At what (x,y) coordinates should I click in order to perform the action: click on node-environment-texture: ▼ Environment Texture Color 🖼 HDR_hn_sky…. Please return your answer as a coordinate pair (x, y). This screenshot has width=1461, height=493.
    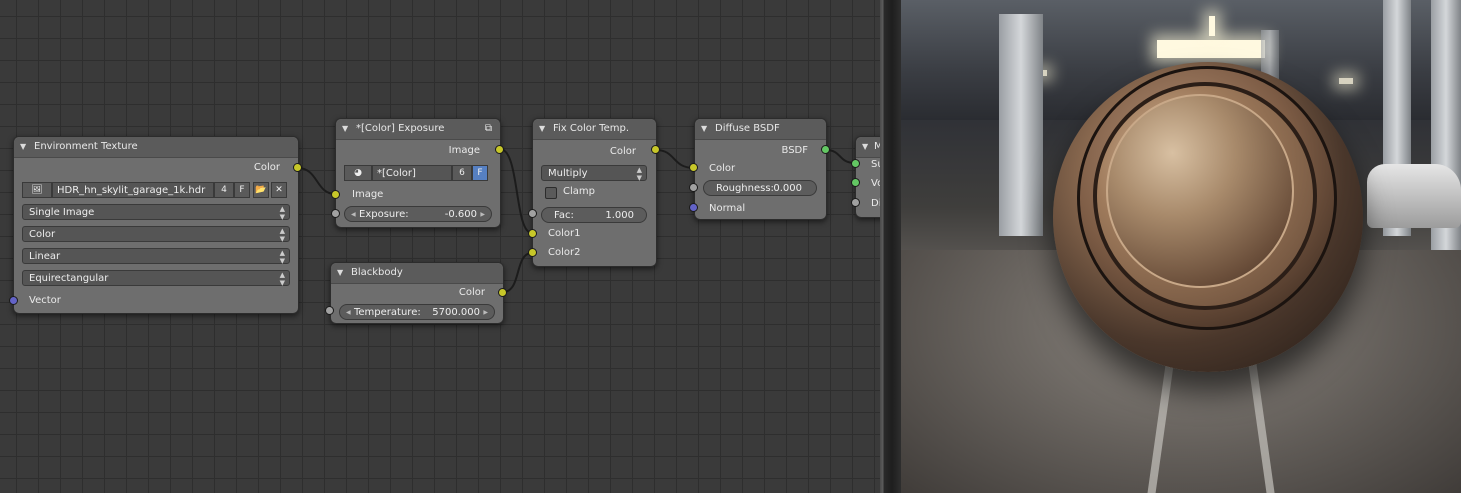
    Looking at the image, I should click on (156, 225).